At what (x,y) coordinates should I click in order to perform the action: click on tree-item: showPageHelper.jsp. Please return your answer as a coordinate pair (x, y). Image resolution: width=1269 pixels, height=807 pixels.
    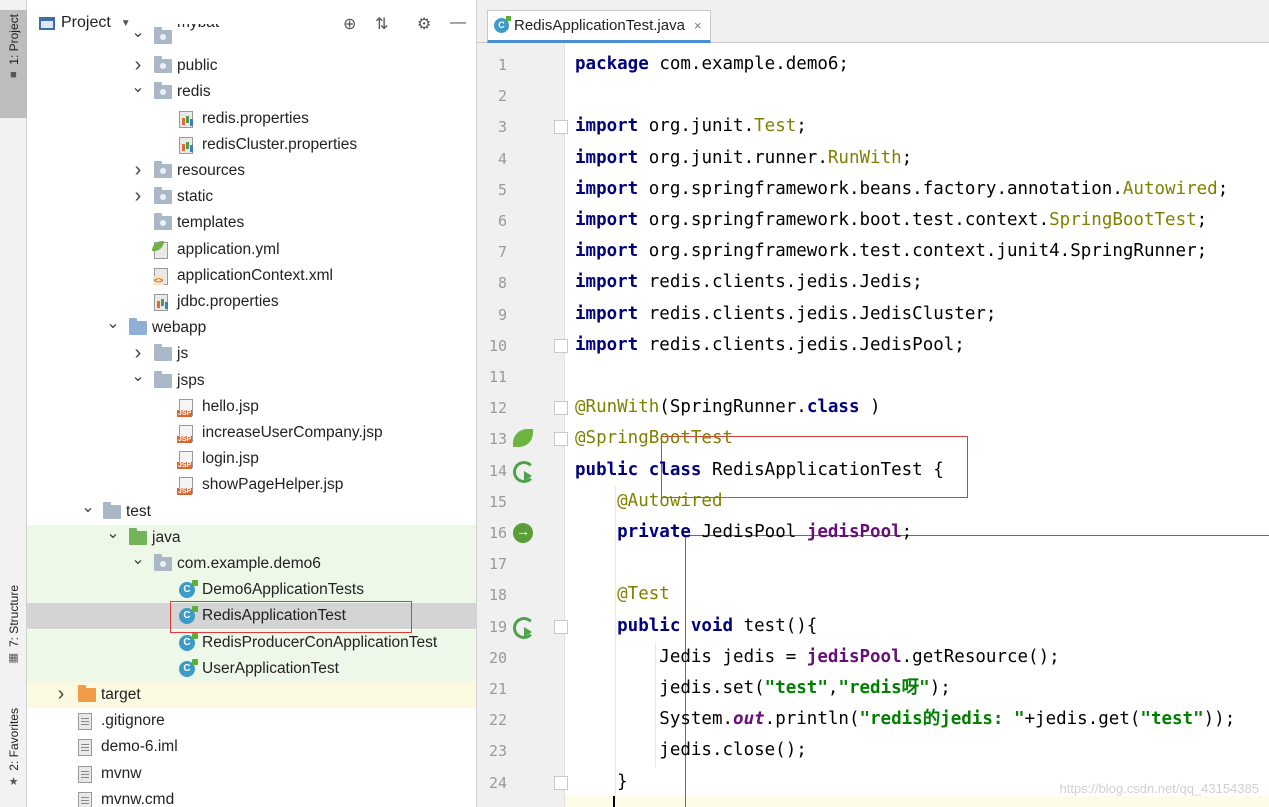
    Looking at the image, I should click on (251, 485).